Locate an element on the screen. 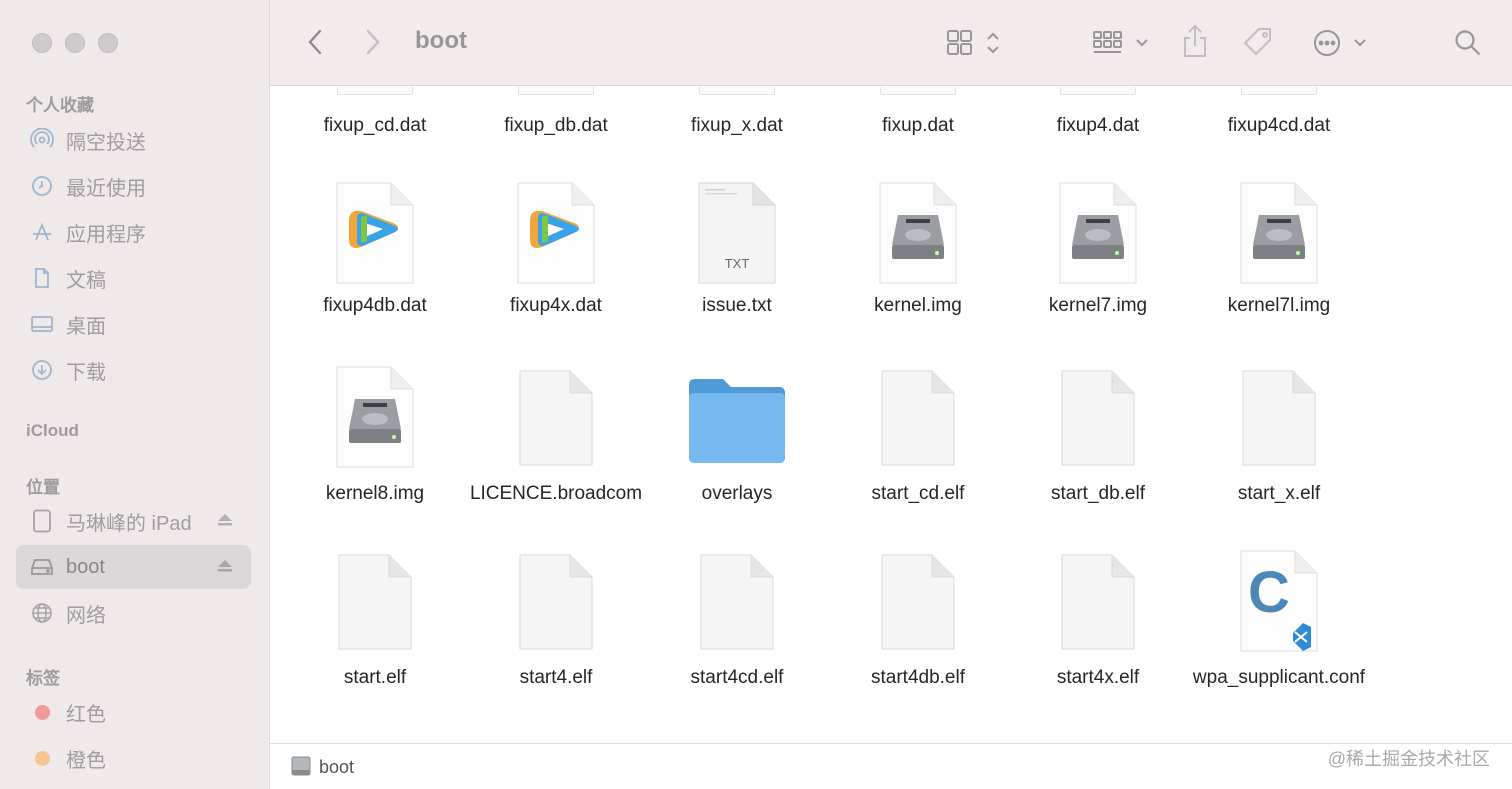 This screenshot has height=789, width=1512. sidebar-item-desktop: 桌面 is located at coordinates (133, 324).